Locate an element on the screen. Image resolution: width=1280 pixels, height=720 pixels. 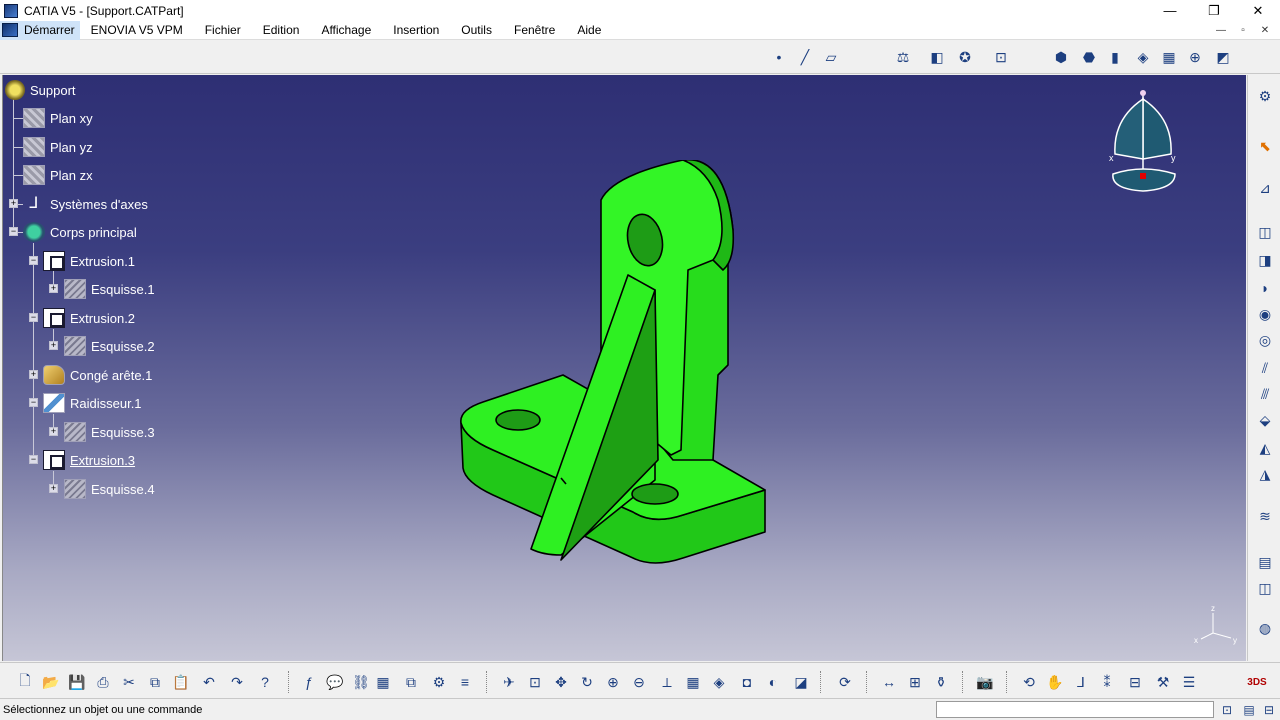
menu-edition: Edition is located at coordinates (281, 30).